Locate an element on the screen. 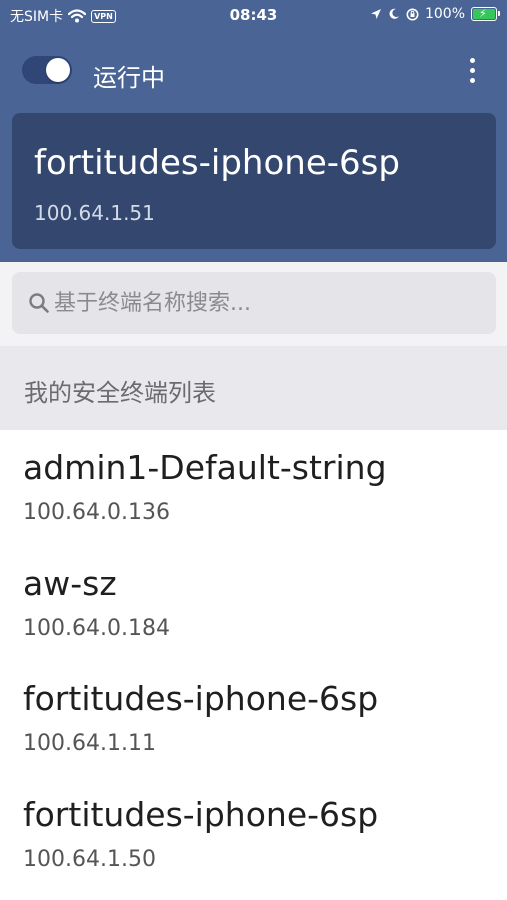 This screenshot has width=507, height=900. moon-icon is located at coordinates (394, 13).